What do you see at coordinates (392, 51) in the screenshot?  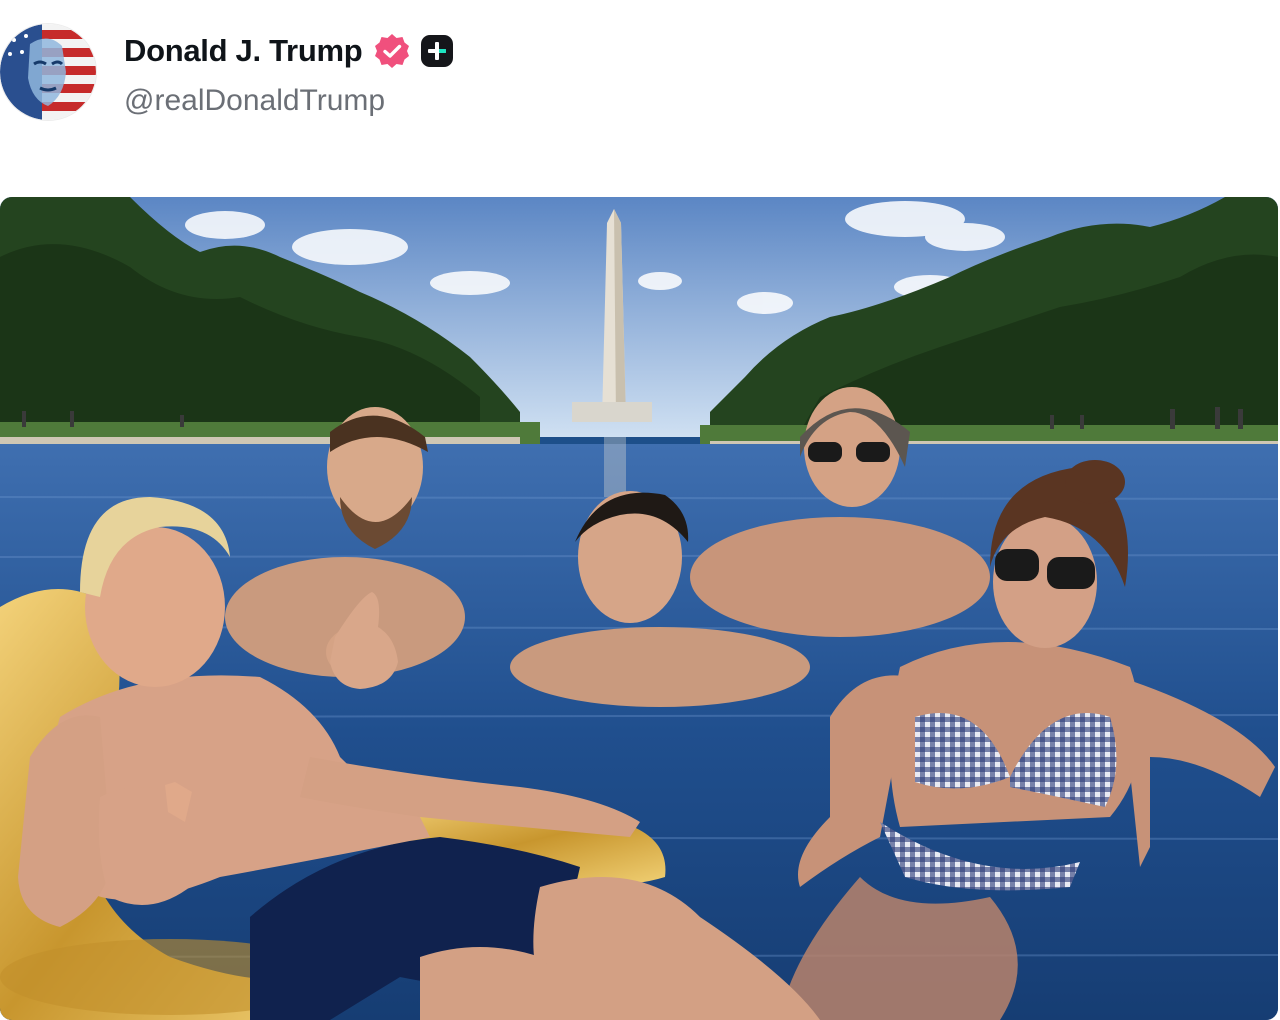 I see `verified-badge-icon` at bounding box center [392, 51].